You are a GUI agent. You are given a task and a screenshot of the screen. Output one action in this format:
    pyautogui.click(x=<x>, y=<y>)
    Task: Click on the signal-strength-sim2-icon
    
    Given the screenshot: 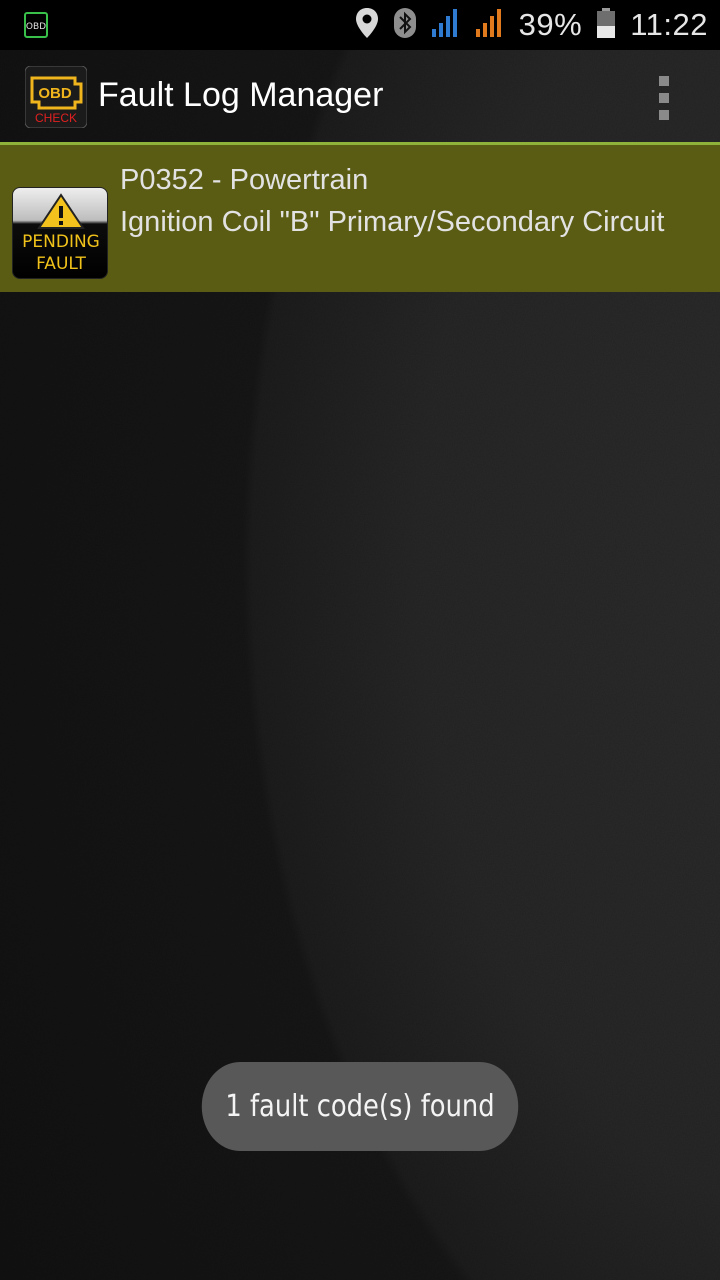 What is the action you would take?
    pyautogui.click(x=490, y=25)
    